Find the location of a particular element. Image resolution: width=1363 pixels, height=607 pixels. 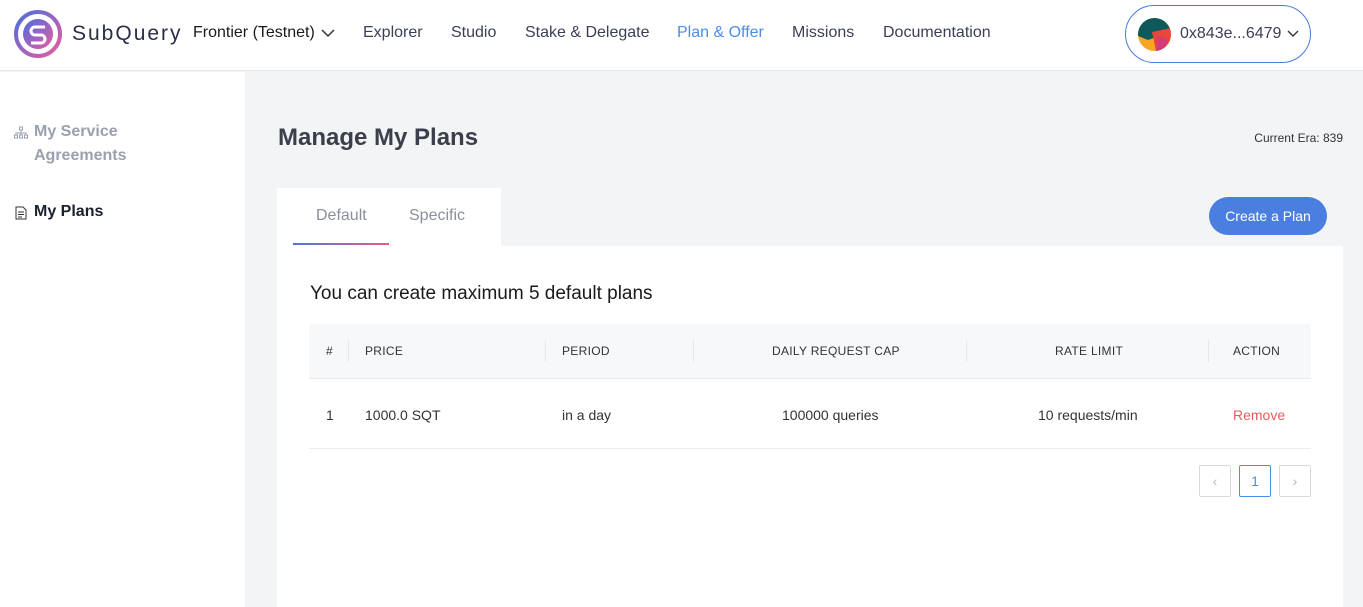

sidebar-item-label: My Service Agreements is located at coordinates (80, 143).